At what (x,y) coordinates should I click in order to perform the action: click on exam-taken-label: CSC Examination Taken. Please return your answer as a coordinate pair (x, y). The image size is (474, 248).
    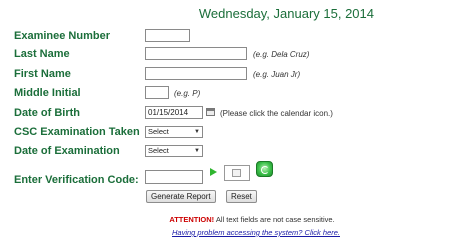
    Looking at the image, I should click on (77, 132).